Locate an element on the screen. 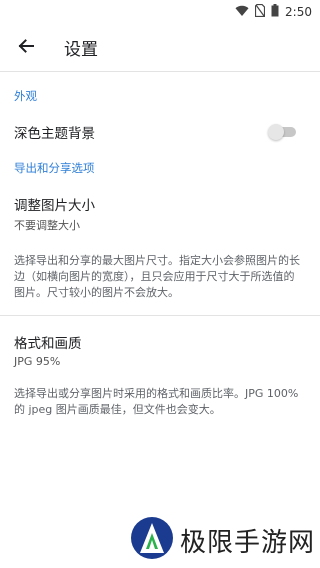  section-header-export-share: 导出和分享选项 is located at coordinates (54, 168).